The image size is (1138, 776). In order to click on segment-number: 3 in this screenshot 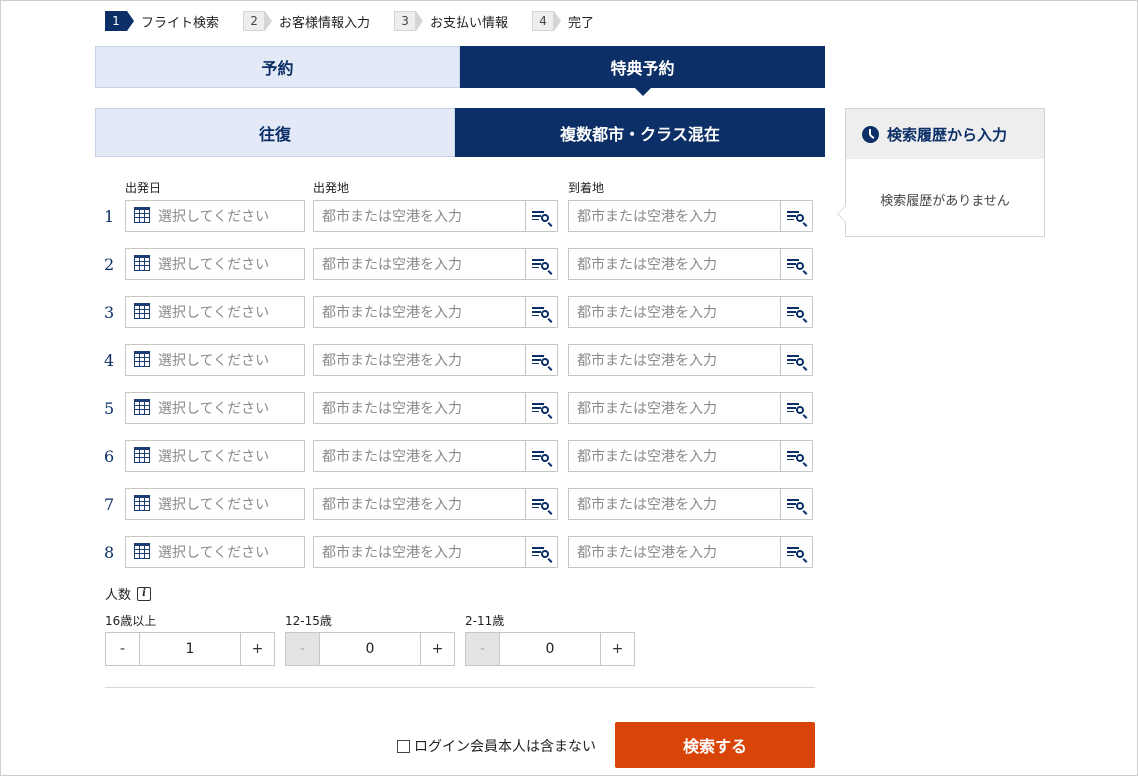, I will do `click(109, 312)`.